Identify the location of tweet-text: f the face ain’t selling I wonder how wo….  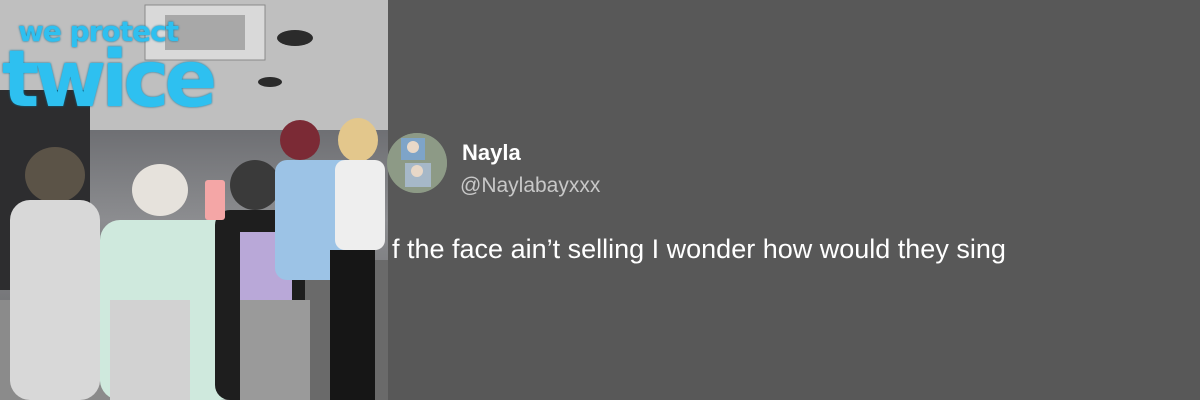
(699, 249).